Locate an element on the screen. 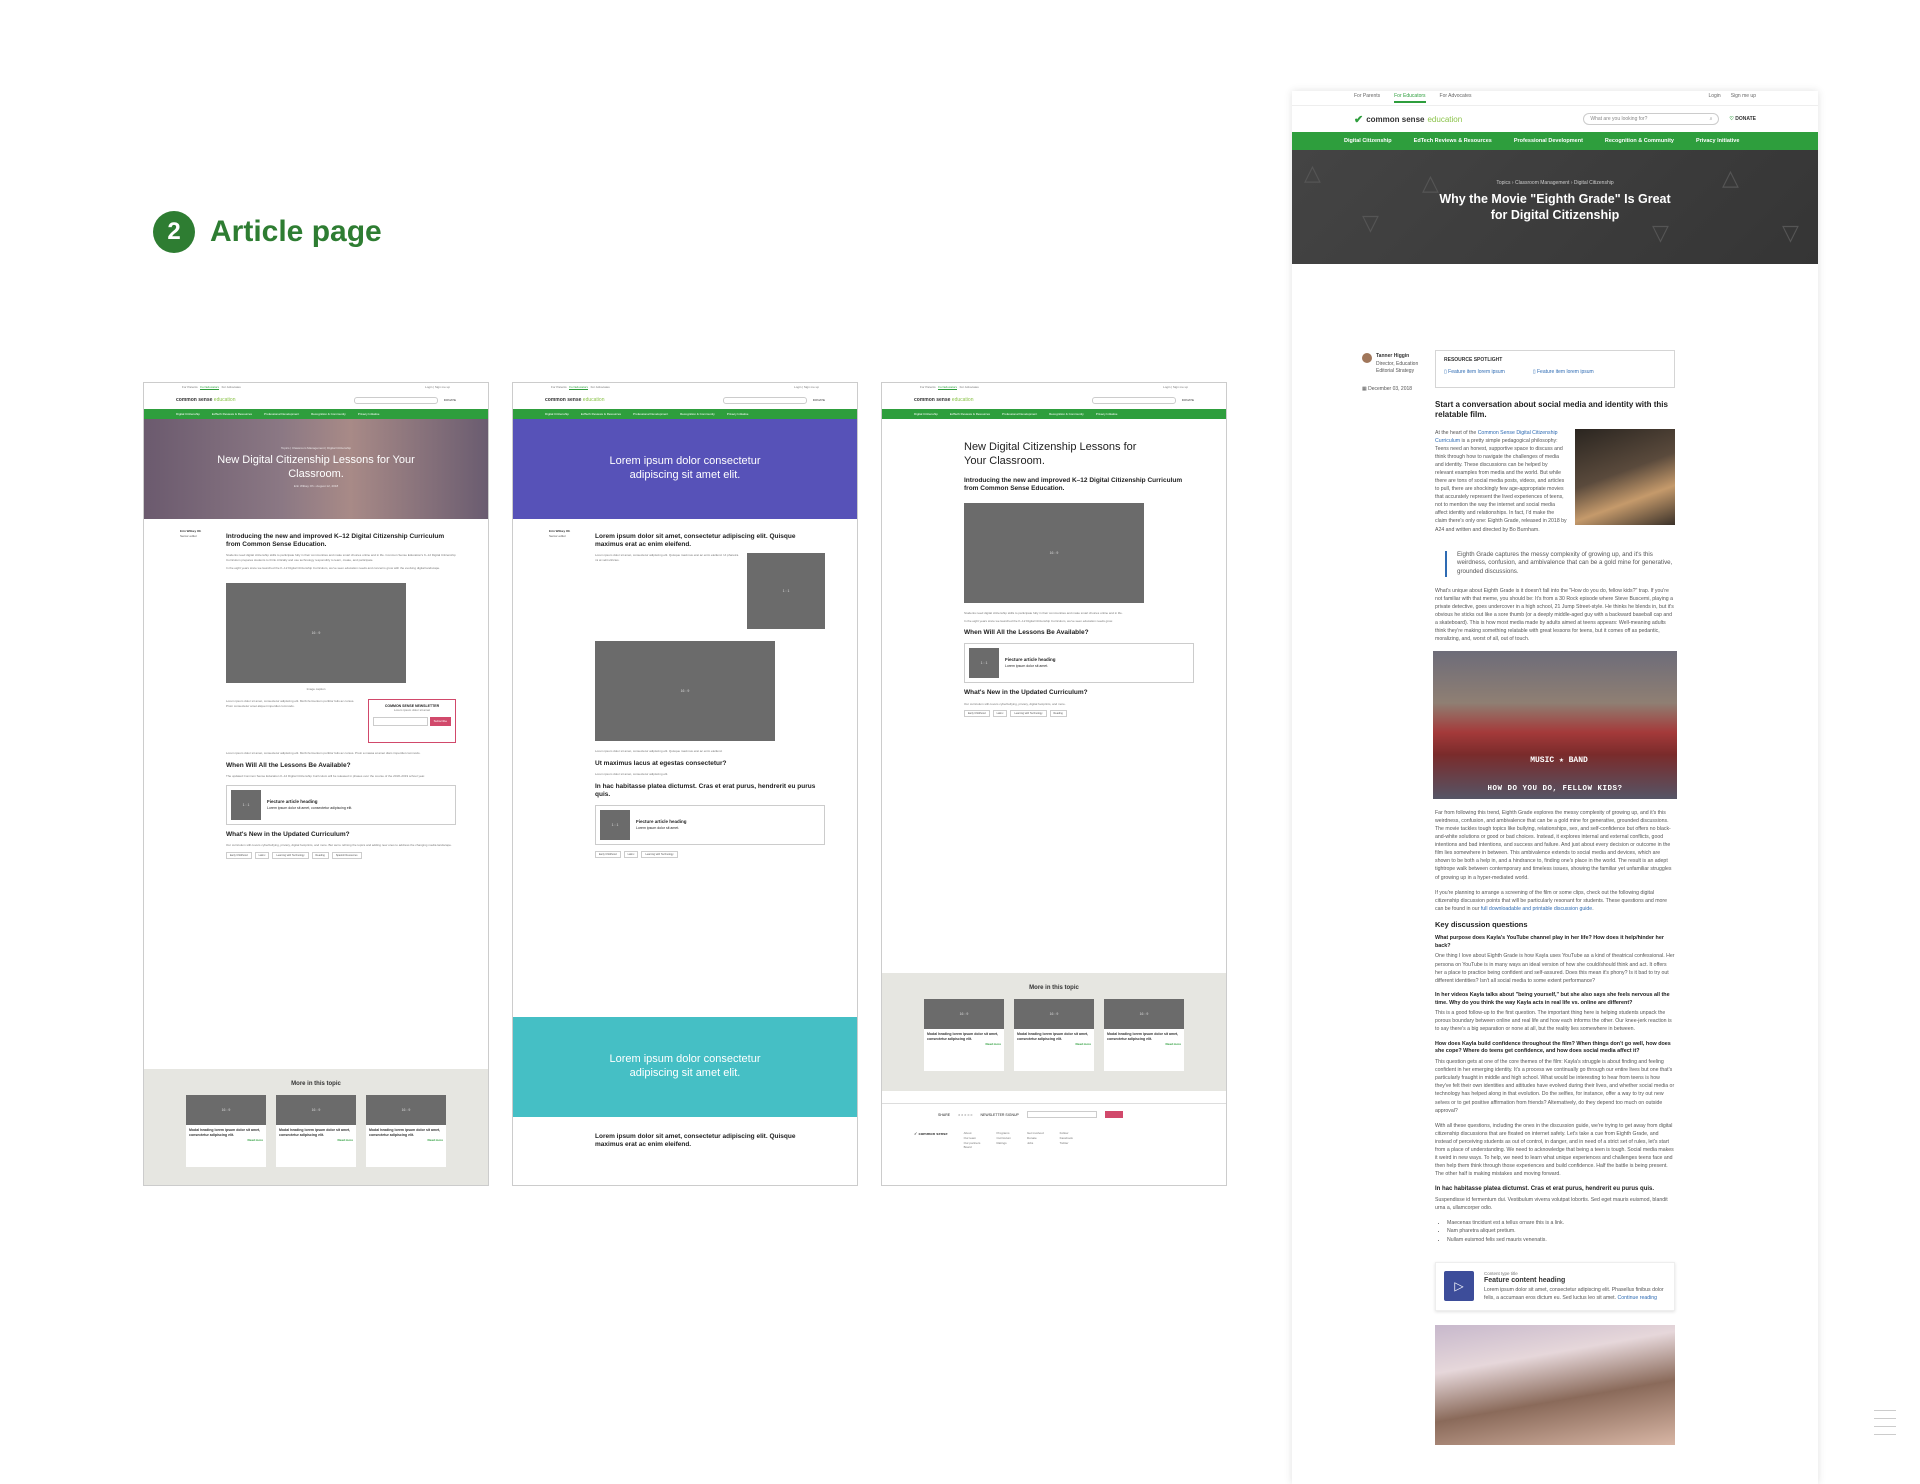  donate-button: ♡ DONATE is located at coordinates (1742, 119).